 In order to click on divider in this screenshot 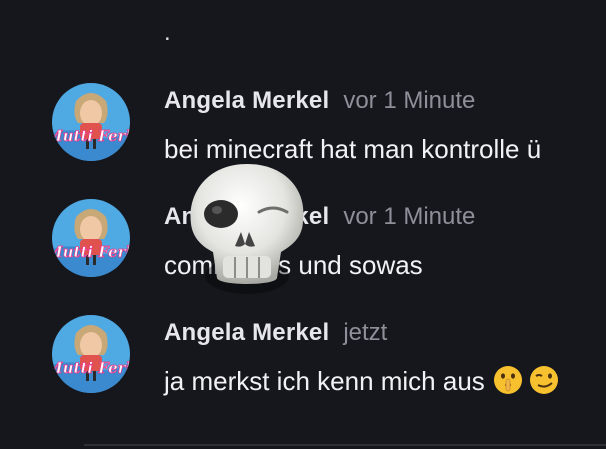, I will do `click(345, 445)`.